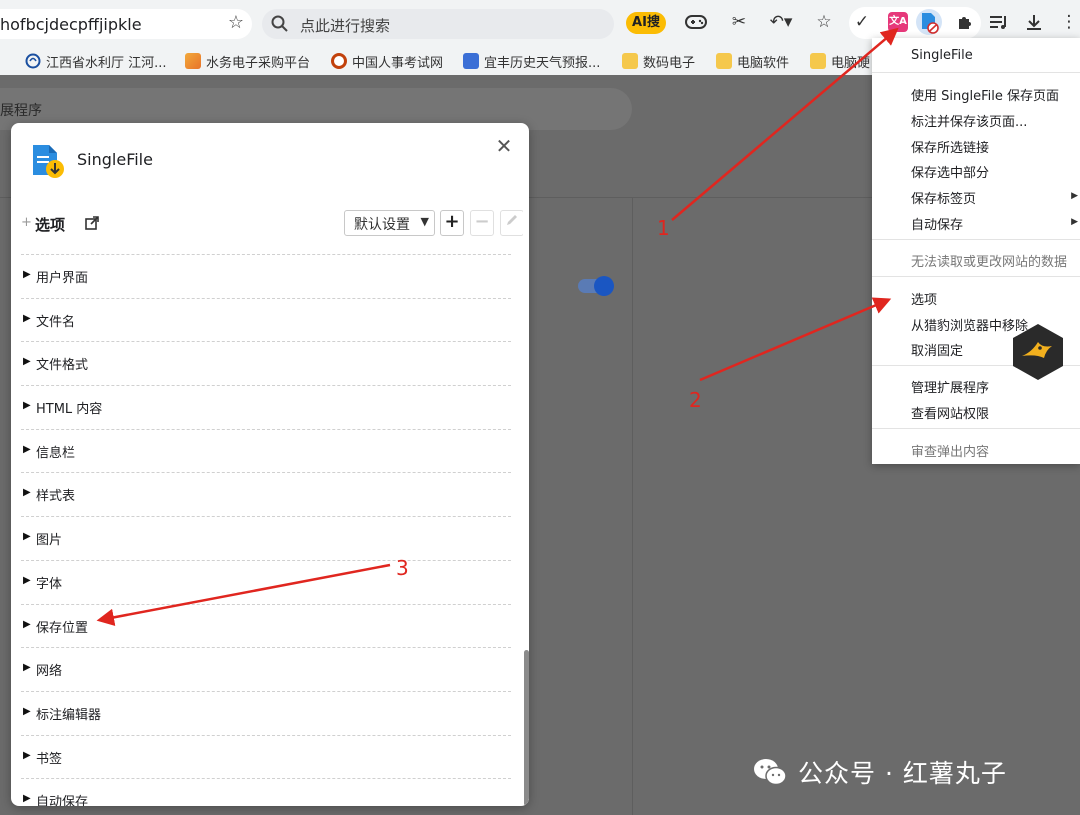  Describe the element at coordinates (236, 22) in the screenshot. I see `bookmark-star-icon: ☆` at that location.